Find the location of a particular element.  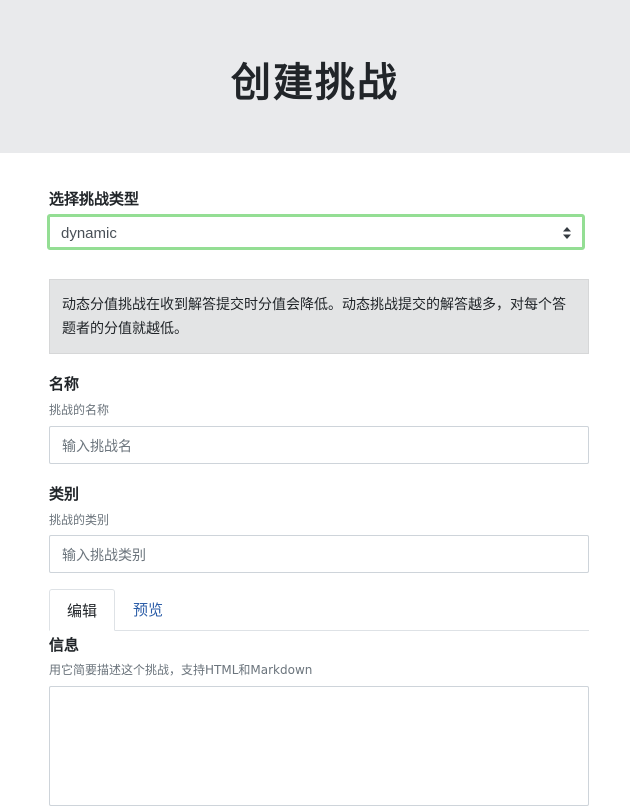

category-input-placeholder: 输入挑战类别 is located at coordinates (104, 556).